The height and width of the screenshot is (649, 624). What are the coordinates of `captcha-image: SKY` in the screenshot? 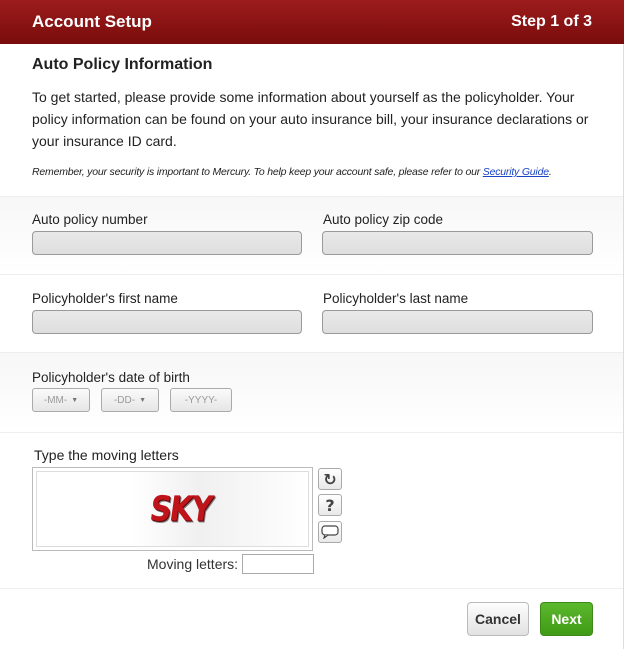 It's located at (172, 509).